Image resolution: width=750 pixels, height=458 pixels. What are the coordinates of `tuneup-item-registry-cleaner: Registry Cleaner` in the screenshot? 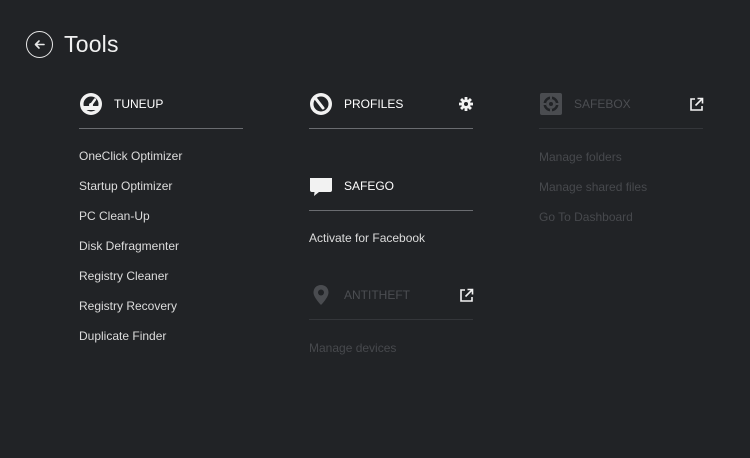 It's located at (161, 276).